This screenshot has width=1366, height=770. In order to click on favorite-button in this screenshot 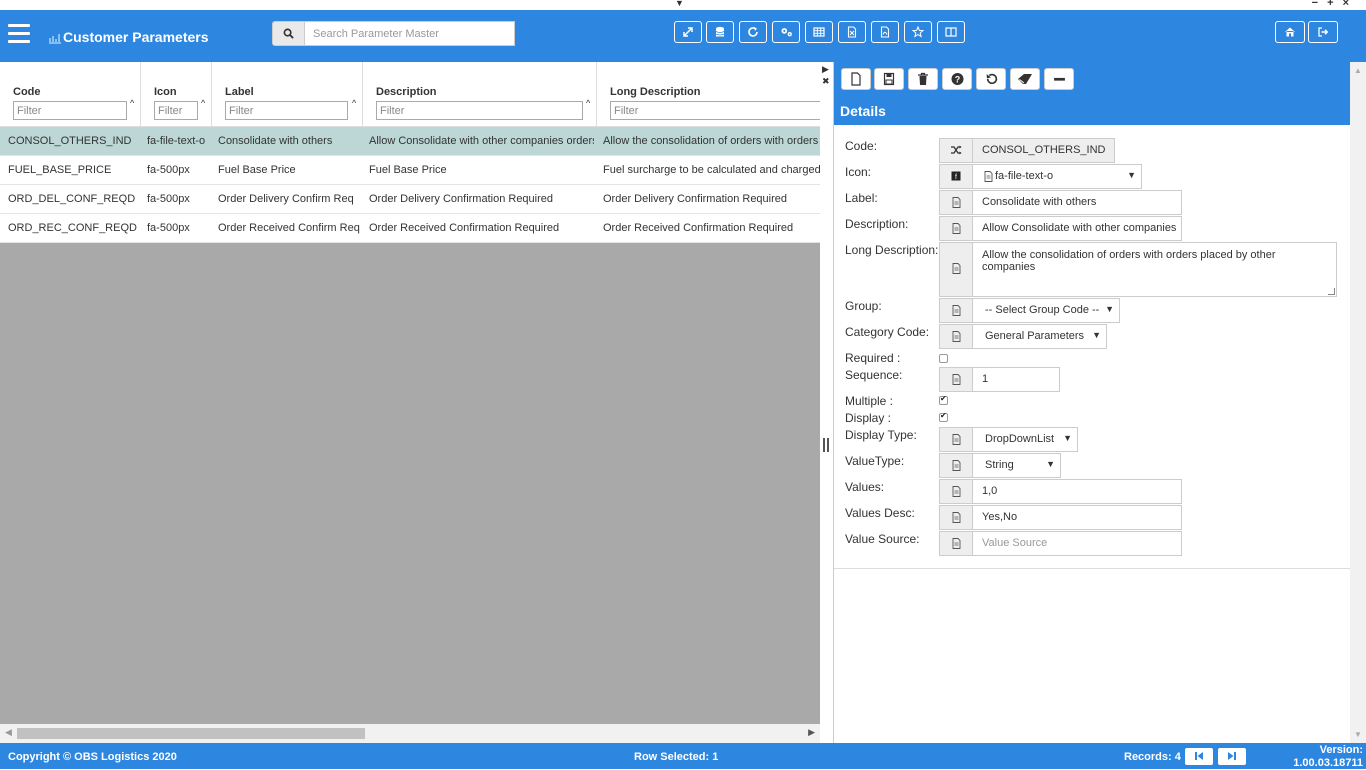, I will do `click(918, 32)`.